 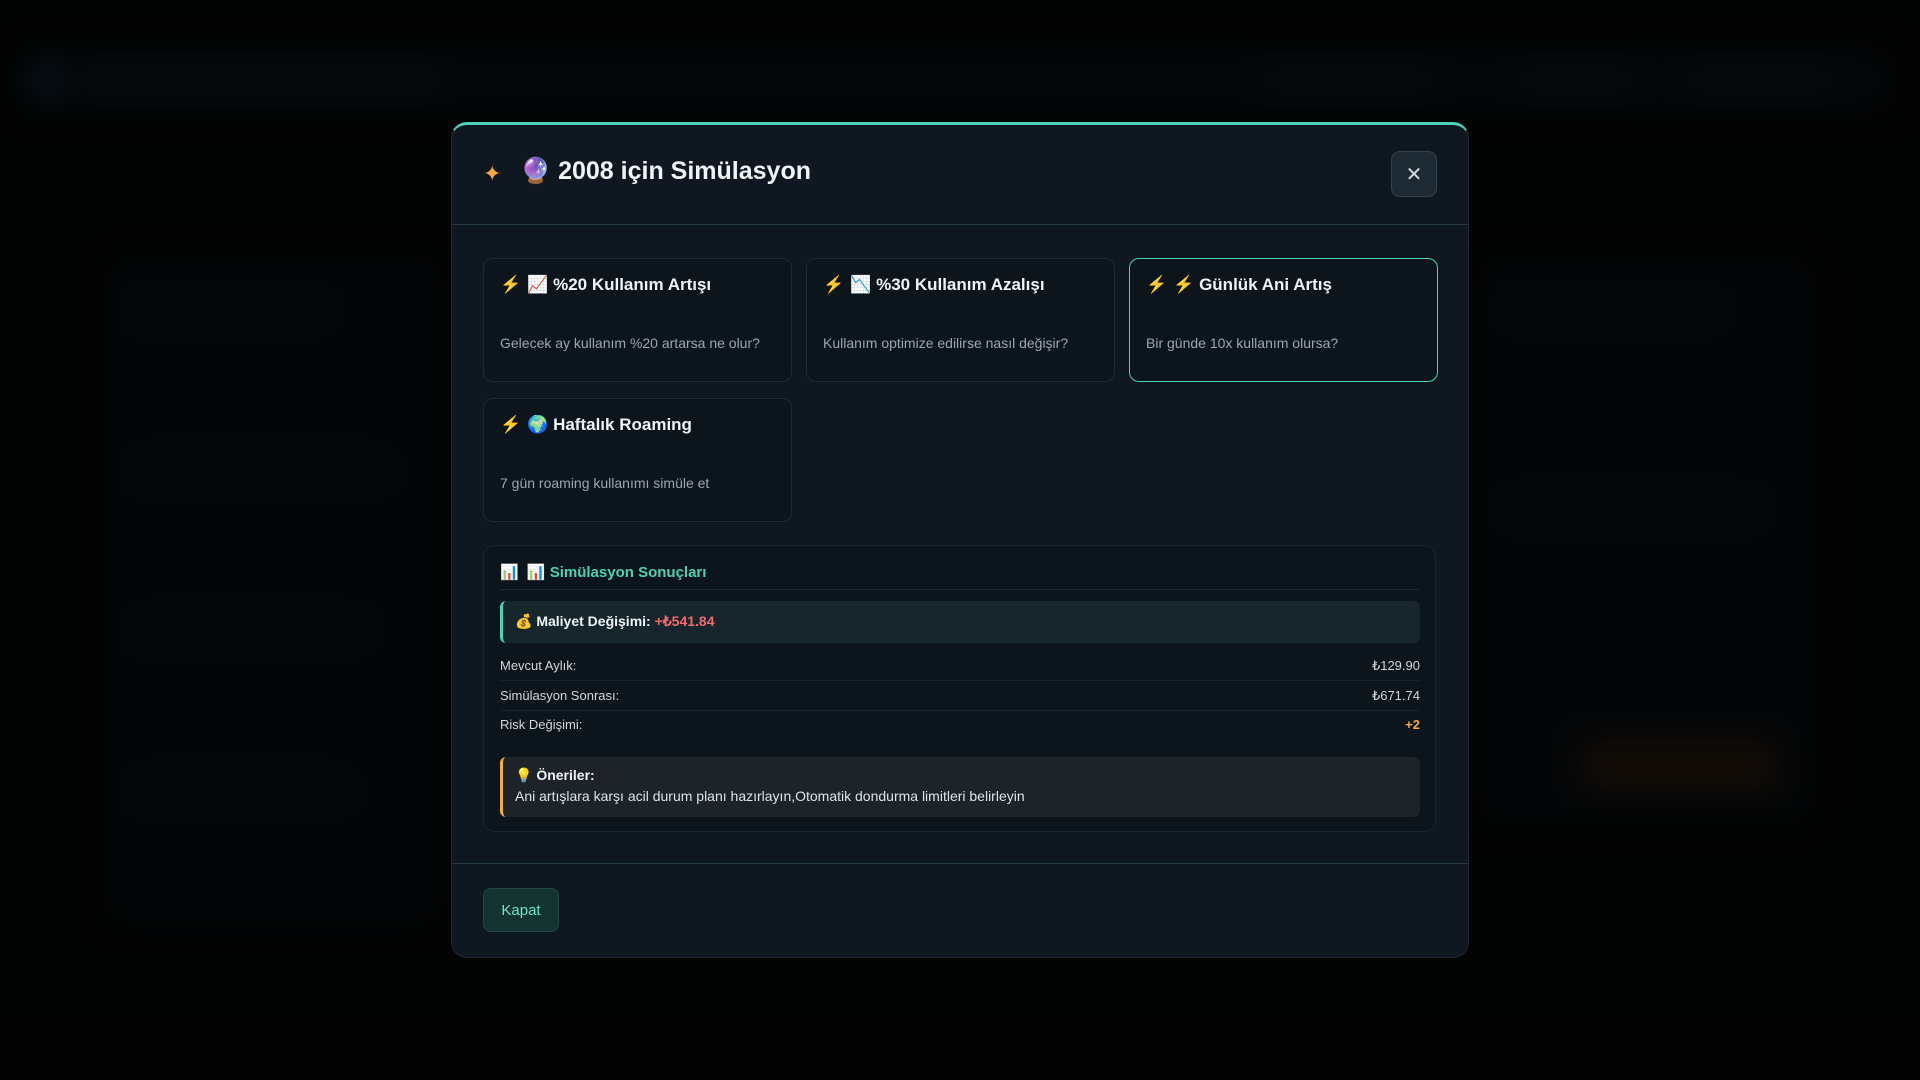 I want to click on results-title-text: Simülasyon Sonuçları, so click(x=628, y=572).